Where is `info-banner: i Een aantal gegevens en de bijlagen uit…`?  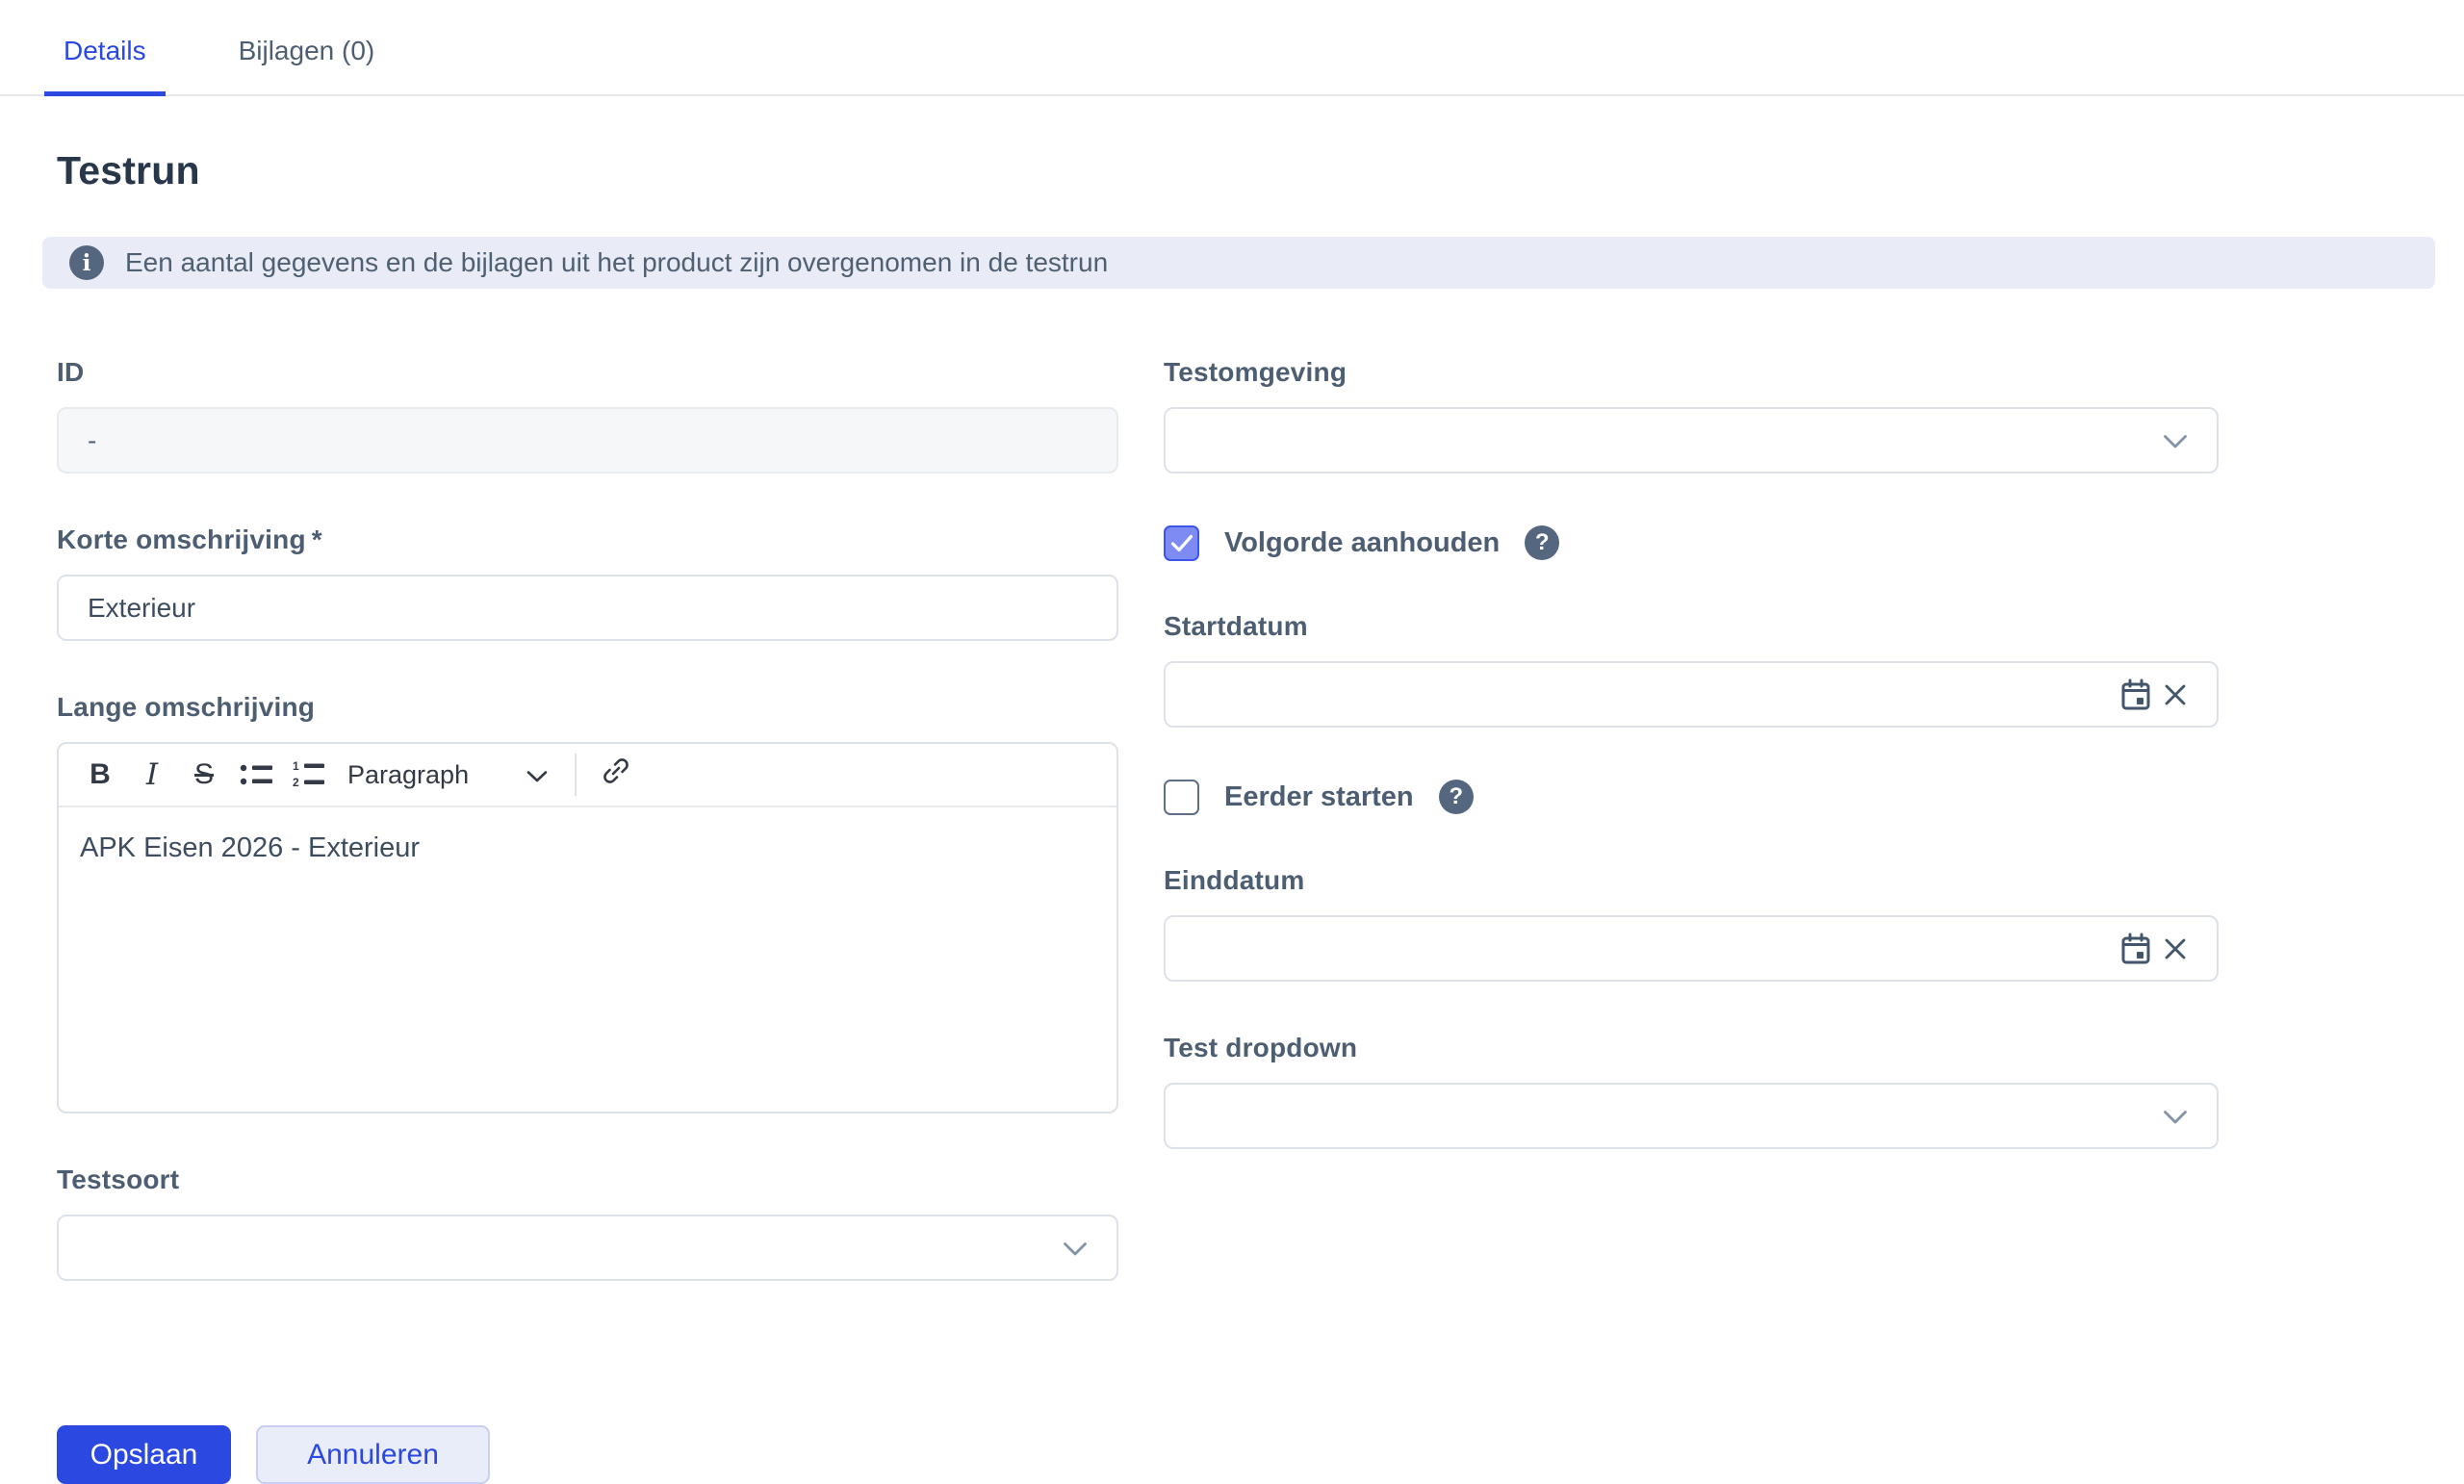
info-banner: i Een aantal gegevens en de bijlagen uit… is located at coordinates (1238, 263).